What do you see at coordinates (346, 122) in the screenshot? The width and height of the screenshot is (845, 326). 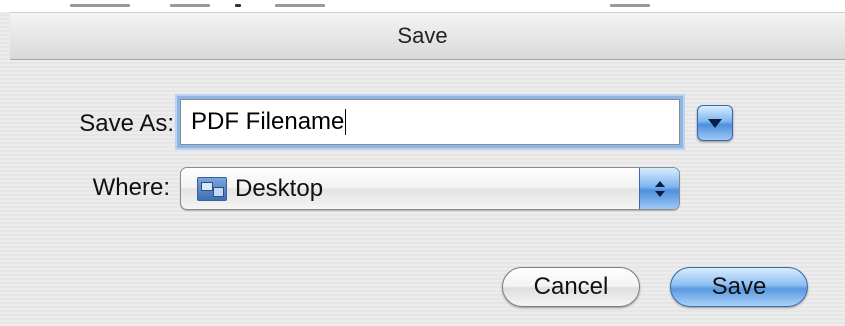 I see `text-caret` at bounding box center [346, 122].